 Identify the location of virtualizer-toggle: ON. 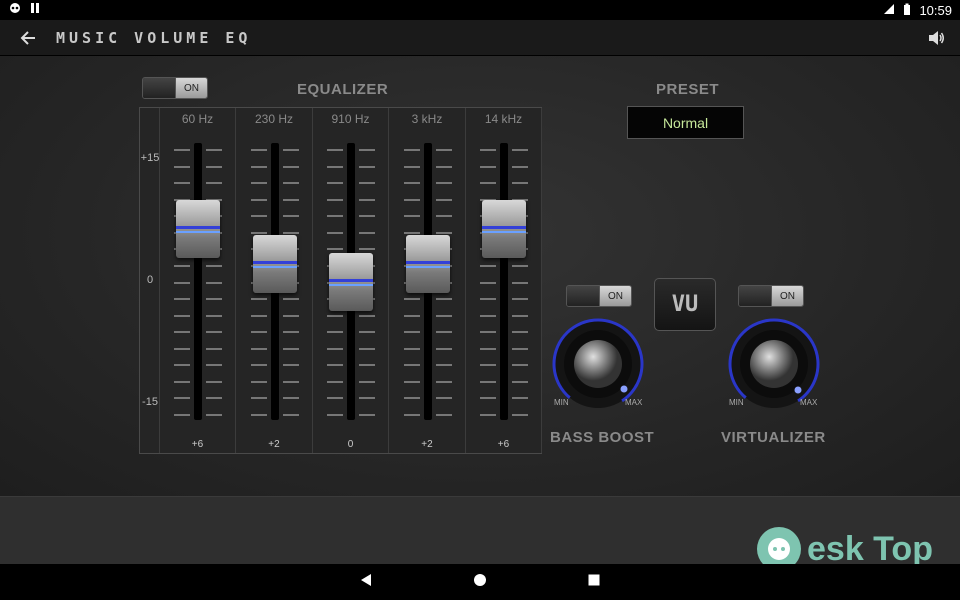
(771, 296).